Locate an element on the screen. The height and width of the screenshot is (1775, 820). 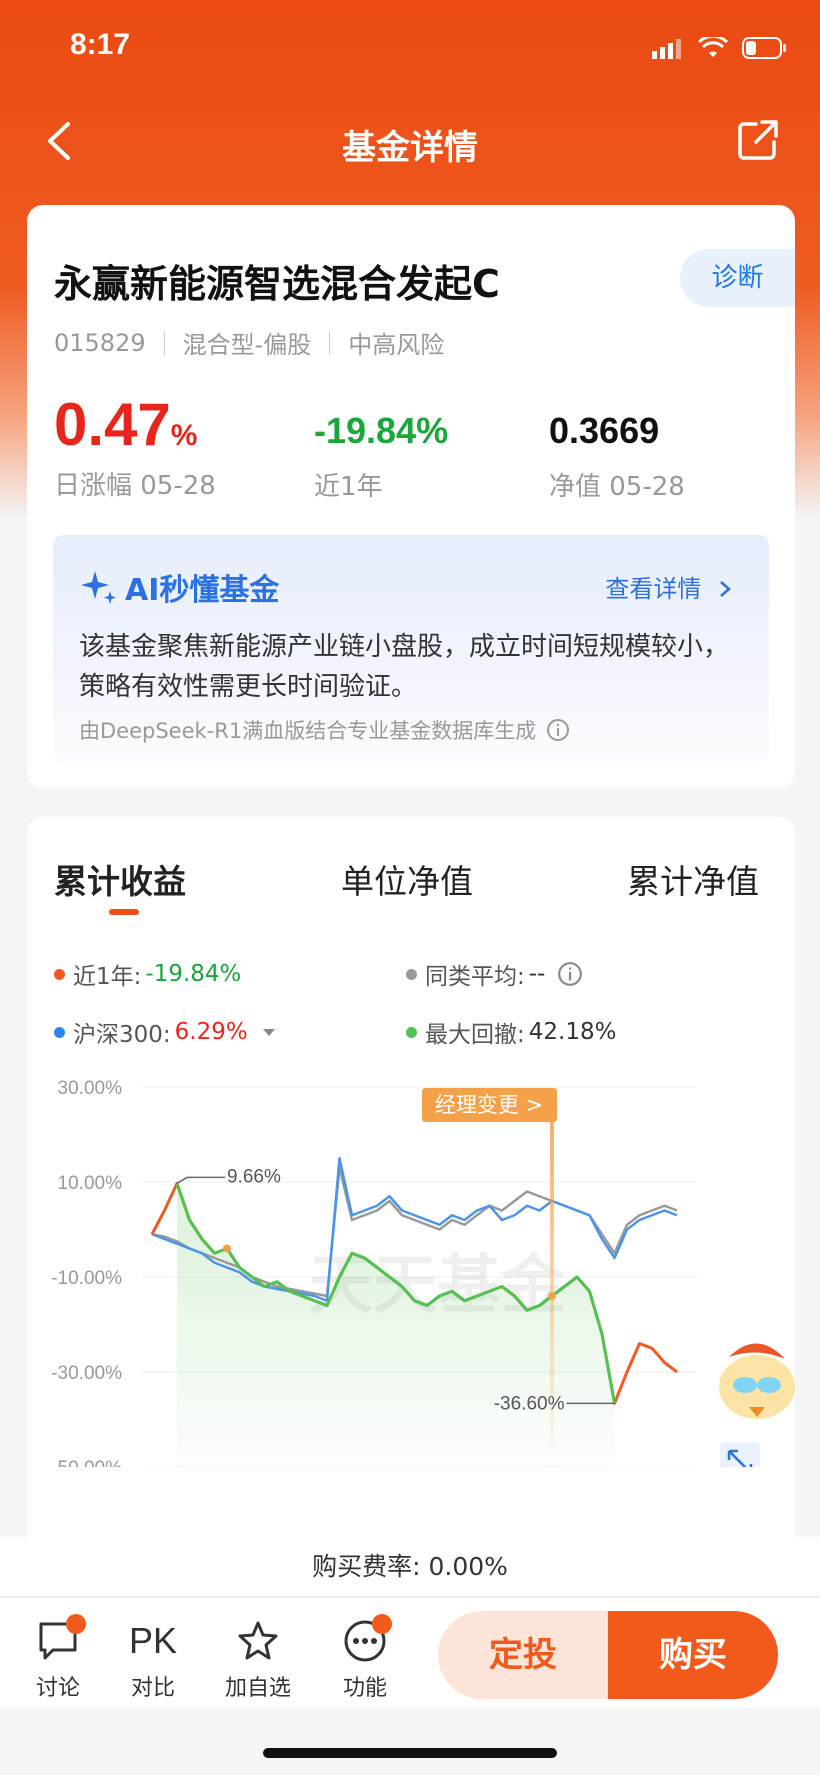
legend-index-value: 6.29% is located at coordinates (211, 1032).